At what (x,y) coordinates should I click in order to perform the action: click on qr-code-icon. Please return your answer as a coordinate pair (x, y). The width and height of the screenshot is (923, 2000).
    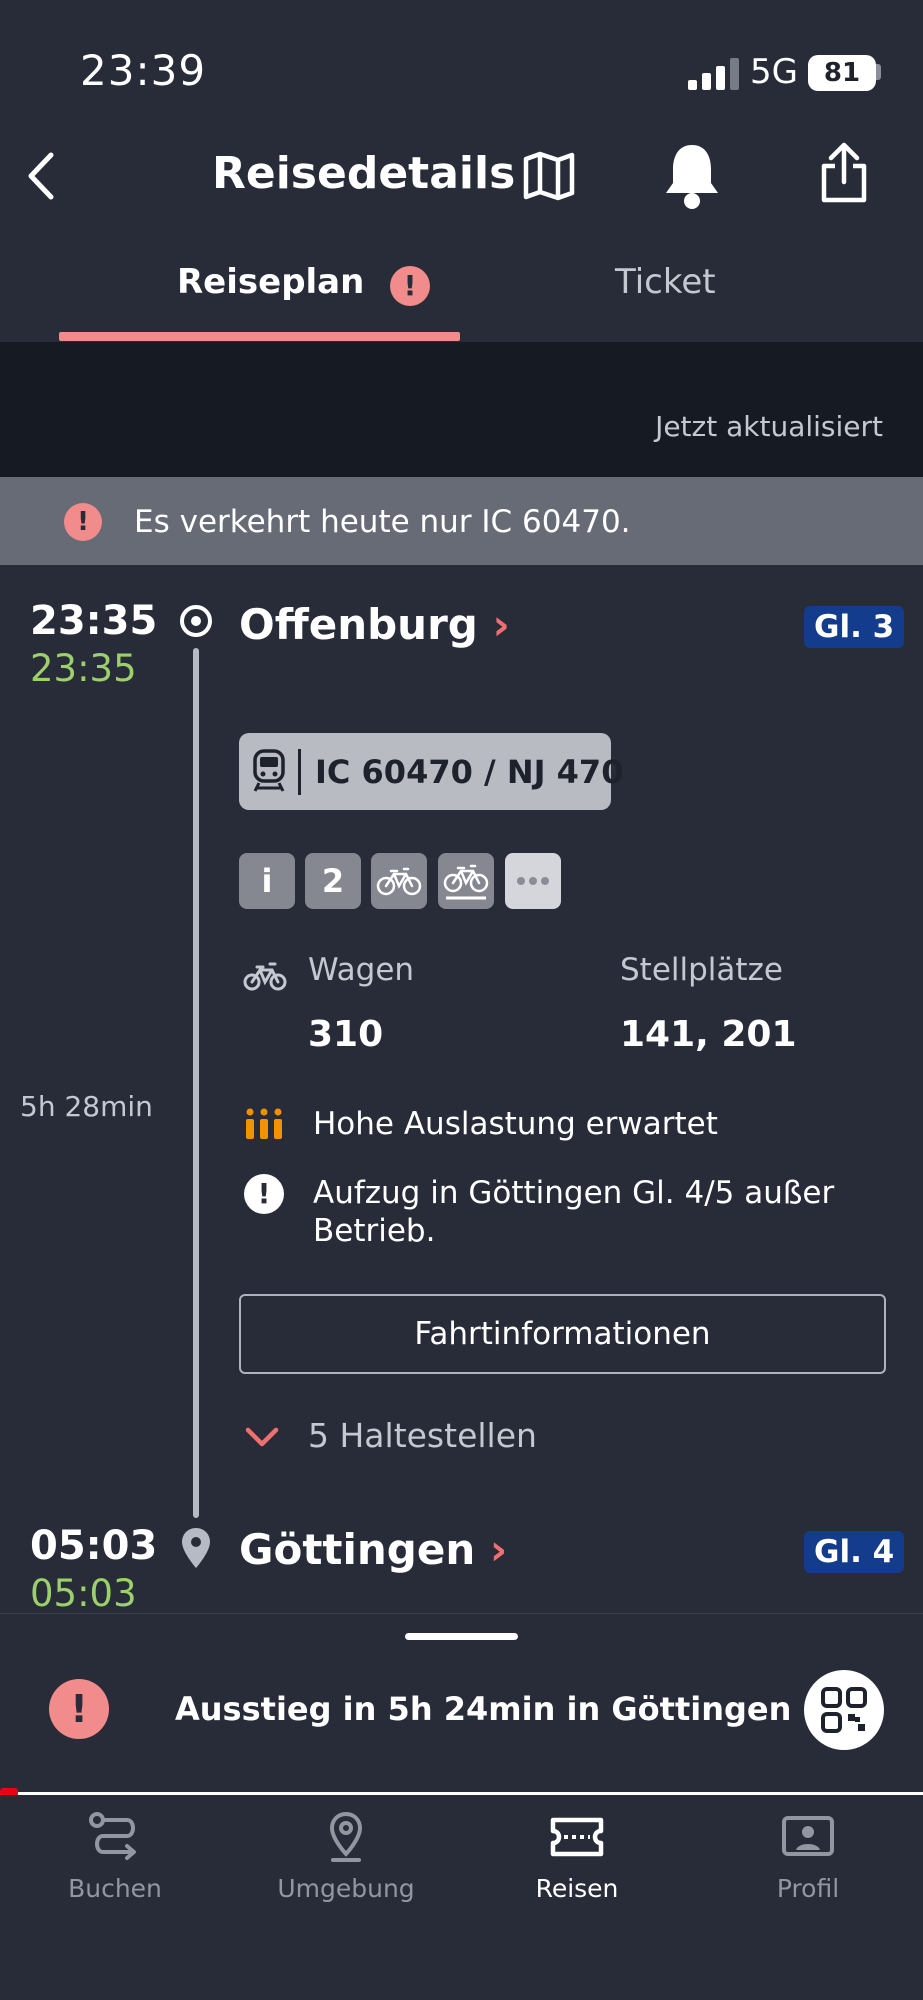
    Looking at the image, I should click on (844, 1710).